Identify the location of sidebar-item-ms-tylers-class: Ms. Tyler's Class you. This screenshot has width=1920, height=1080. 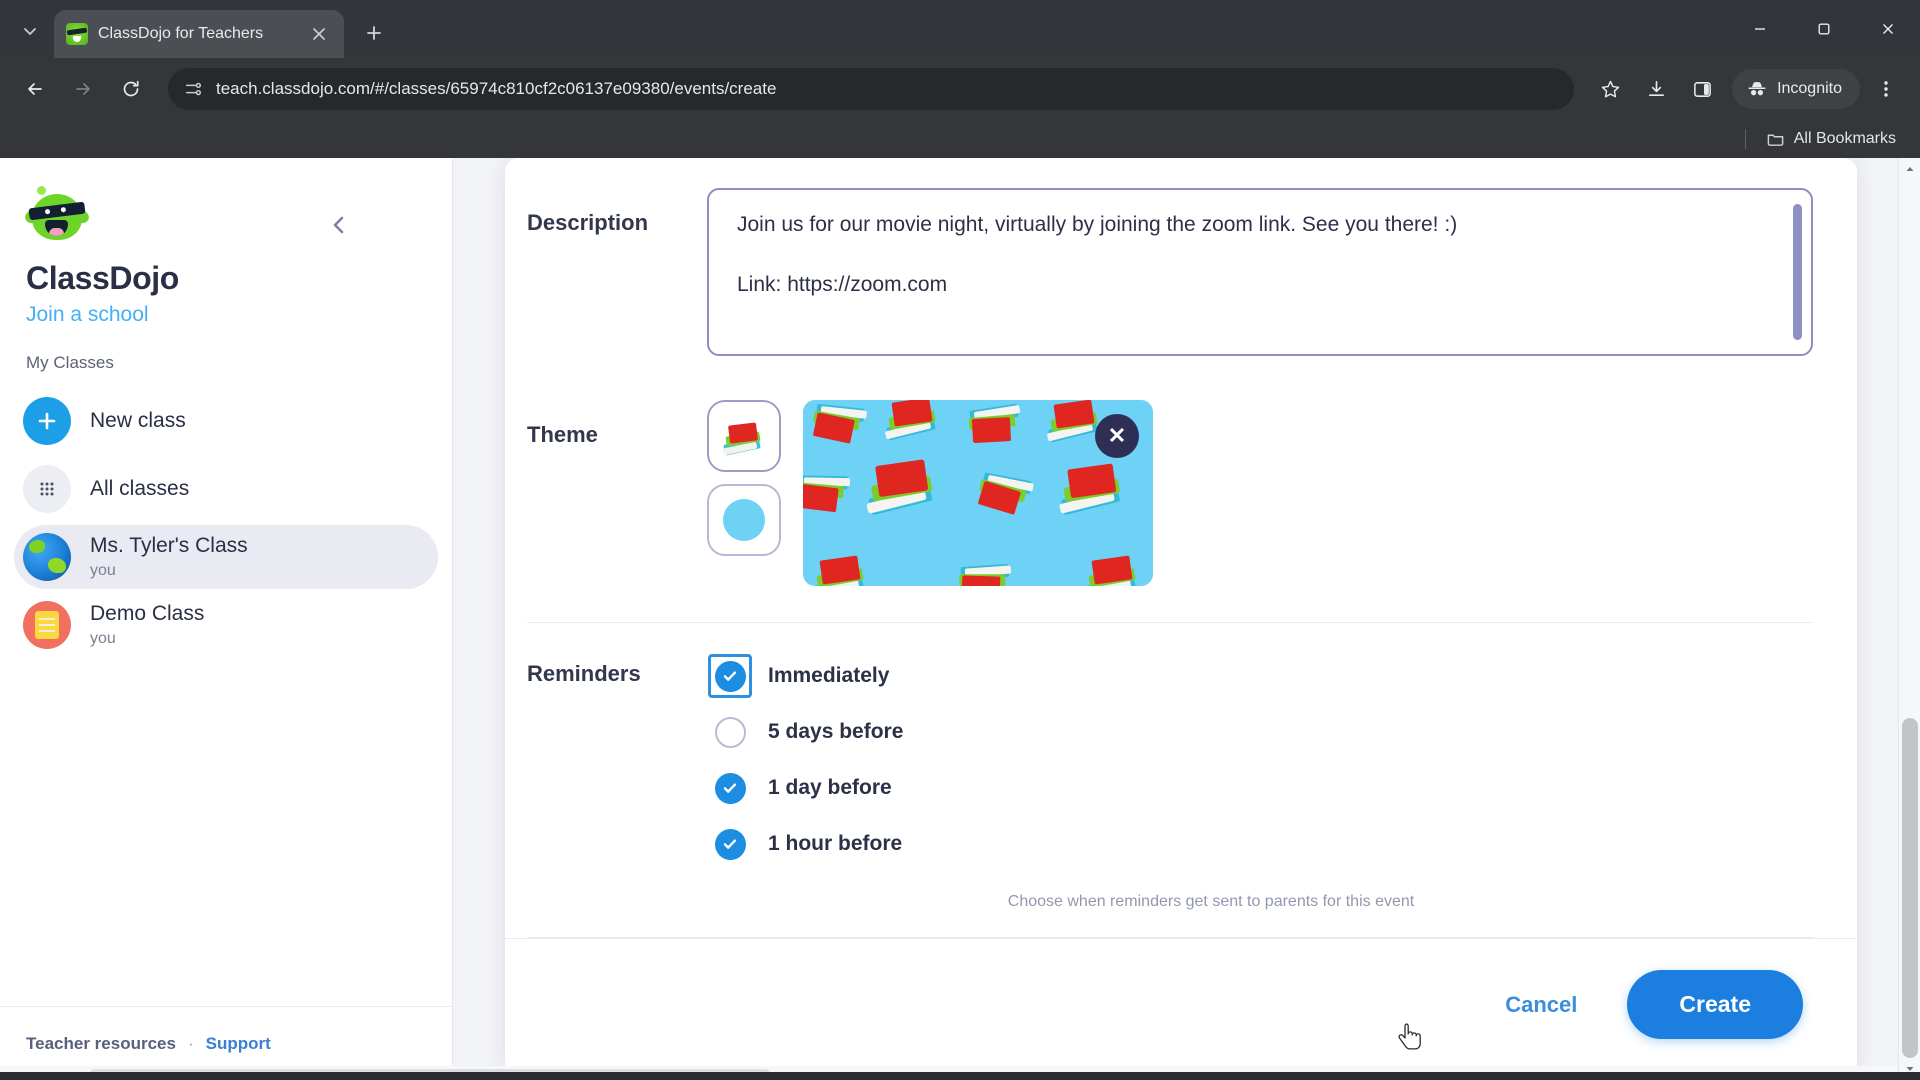
(226, 557).